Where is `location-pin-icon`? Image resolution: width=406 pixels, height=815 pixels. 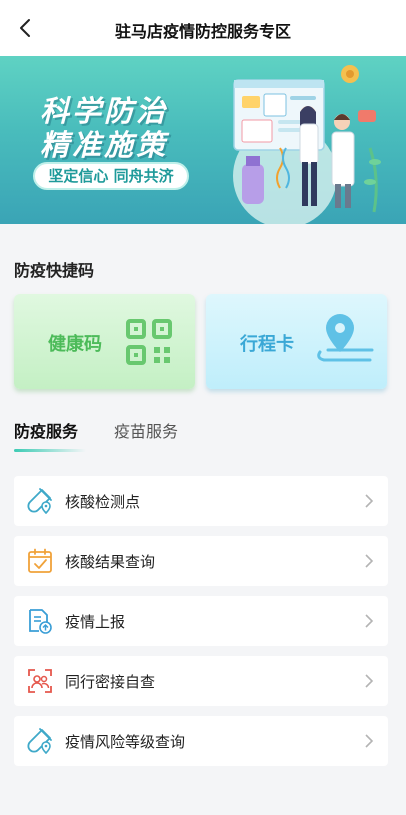
location-pin-icon is located at coordinates (345, 338).